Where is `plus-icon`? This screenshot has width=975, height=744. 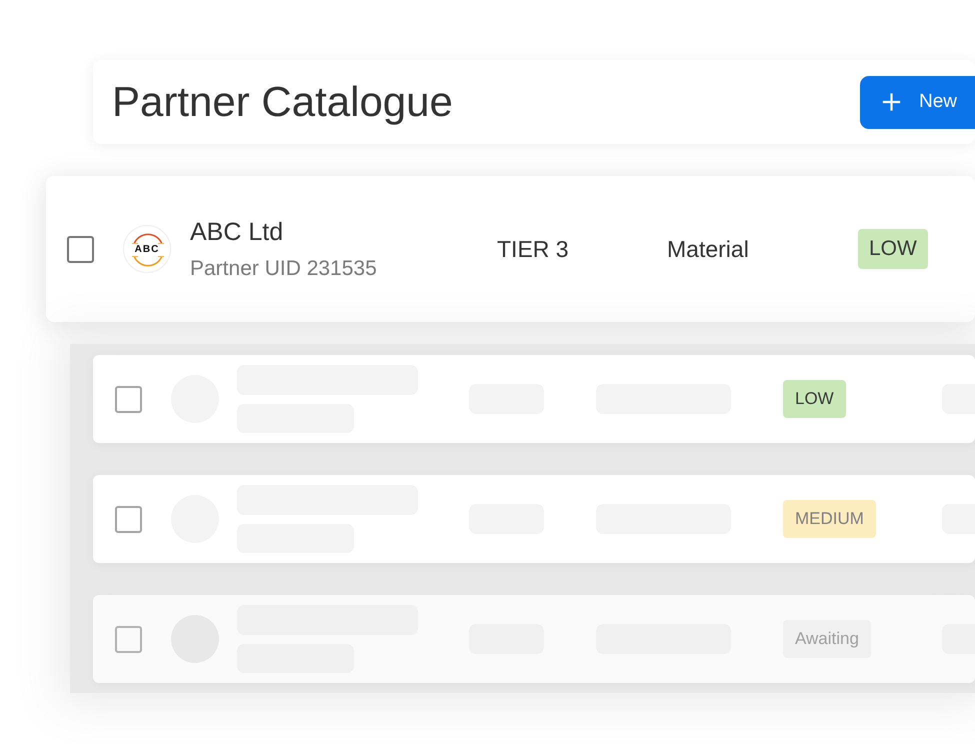 plus-icon is located at coordinates (891, 102).